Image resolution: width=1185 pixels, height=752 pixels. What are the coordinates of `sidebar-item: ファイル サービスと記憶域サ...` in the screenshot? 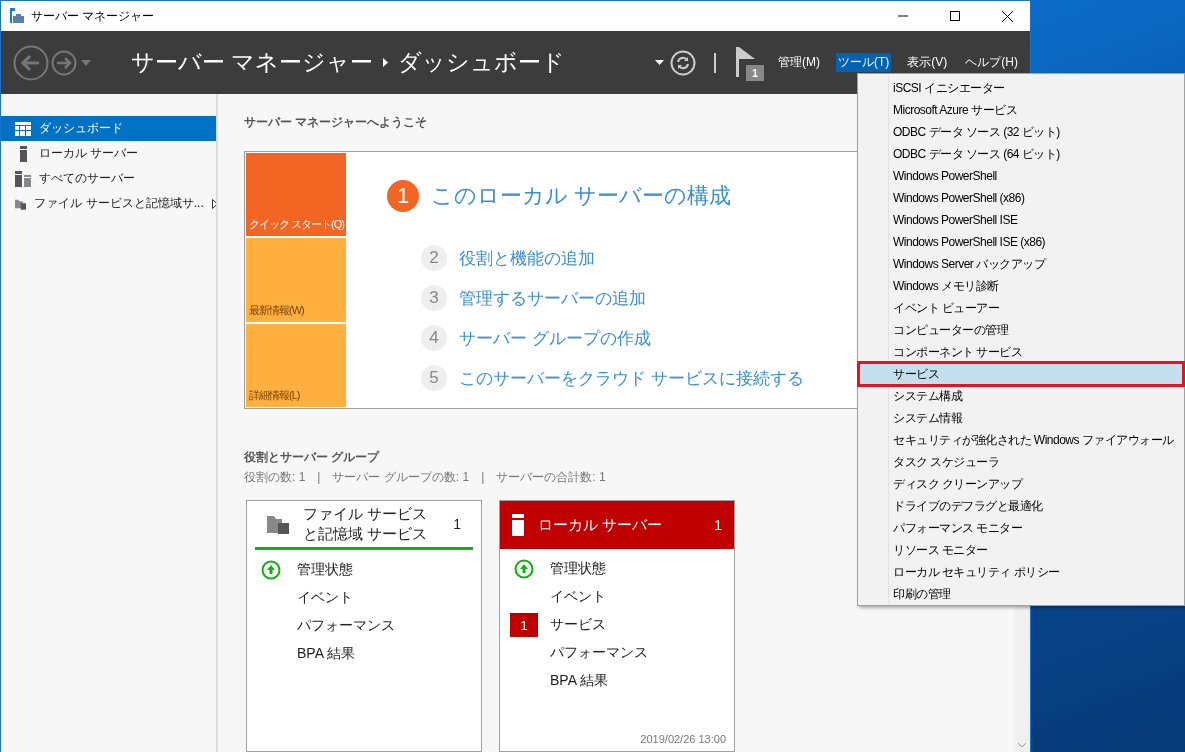 It's located at (108, 203).